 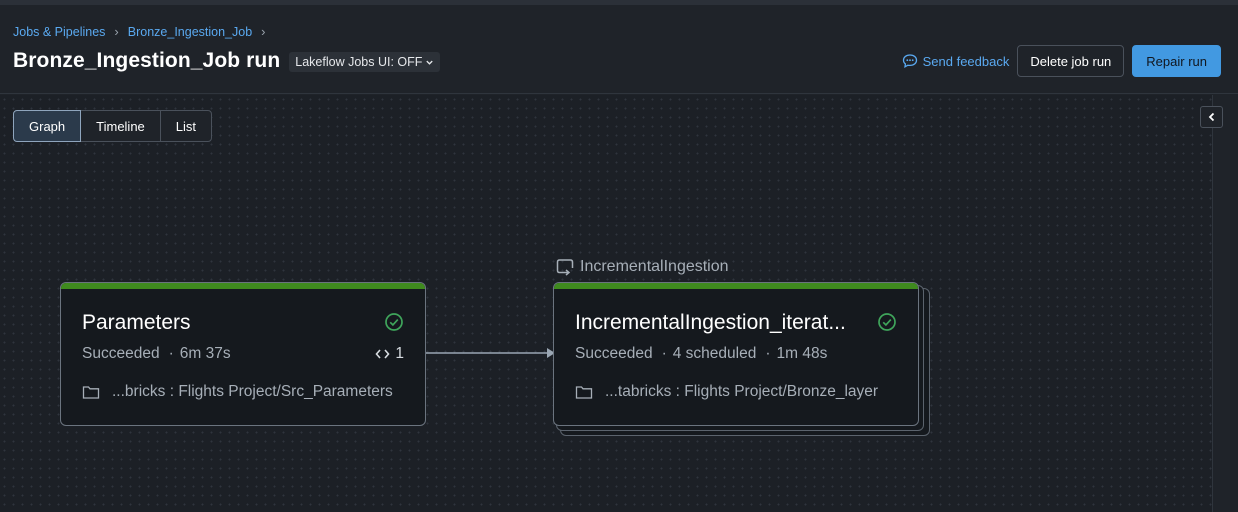 What do you see at coordinates (190, 32) in the screenshot?
I see `breadcrumb-job-link: Bronze_Ingestion_Job` at bounding box center [190, 32].